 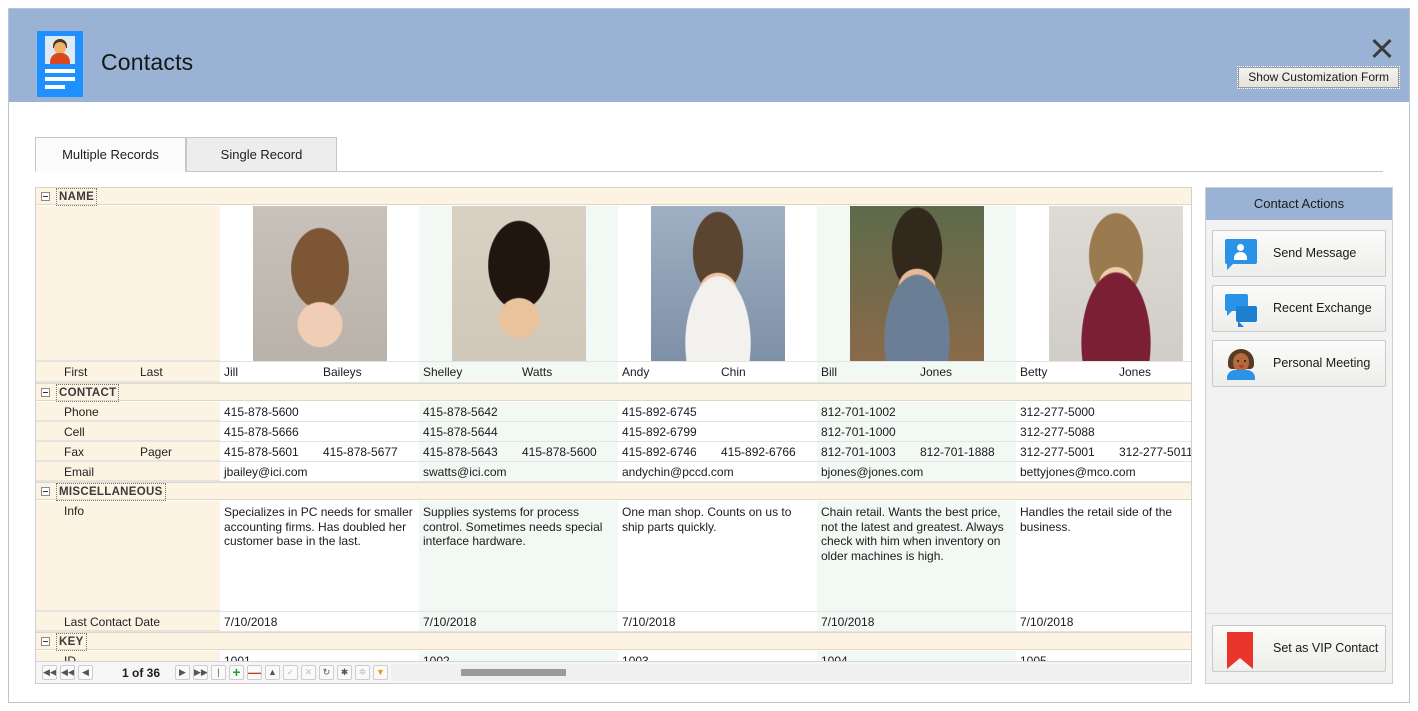 I want to click on contact-card-icon, so click(x=60, y=64).